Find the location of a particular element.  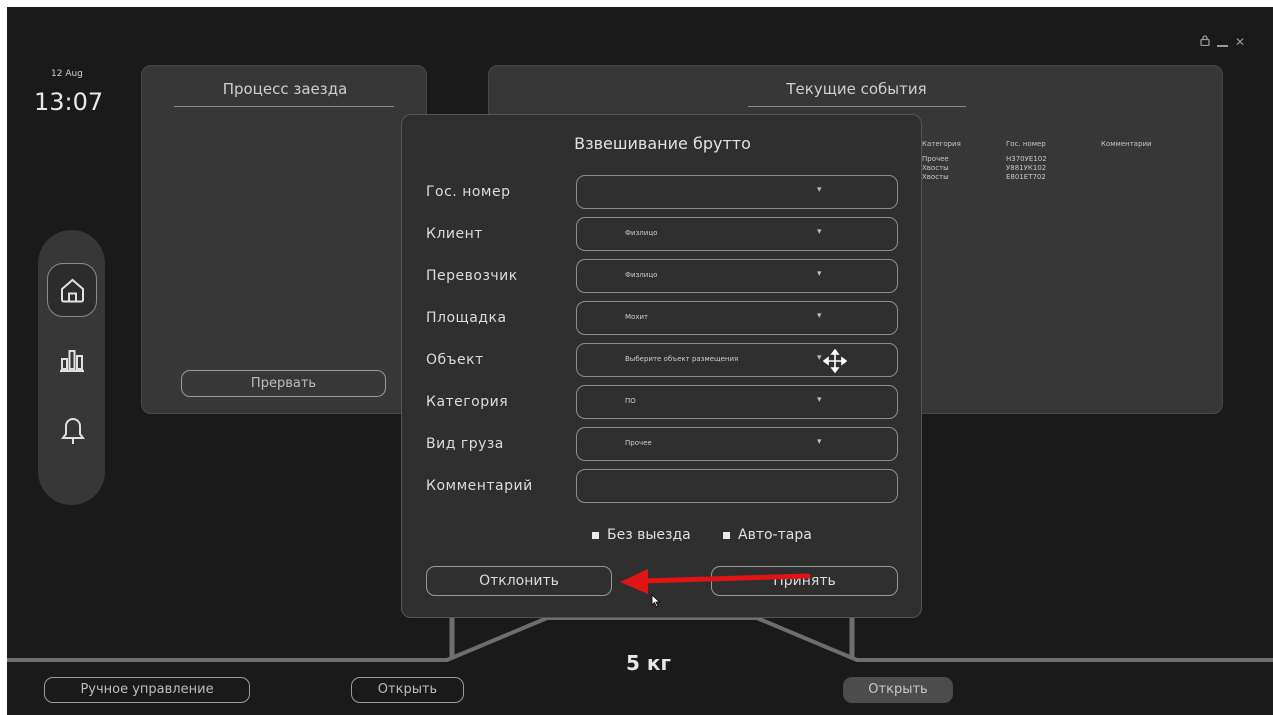

manual-control-button: Ручное управление is located at coordinates (147, 690).